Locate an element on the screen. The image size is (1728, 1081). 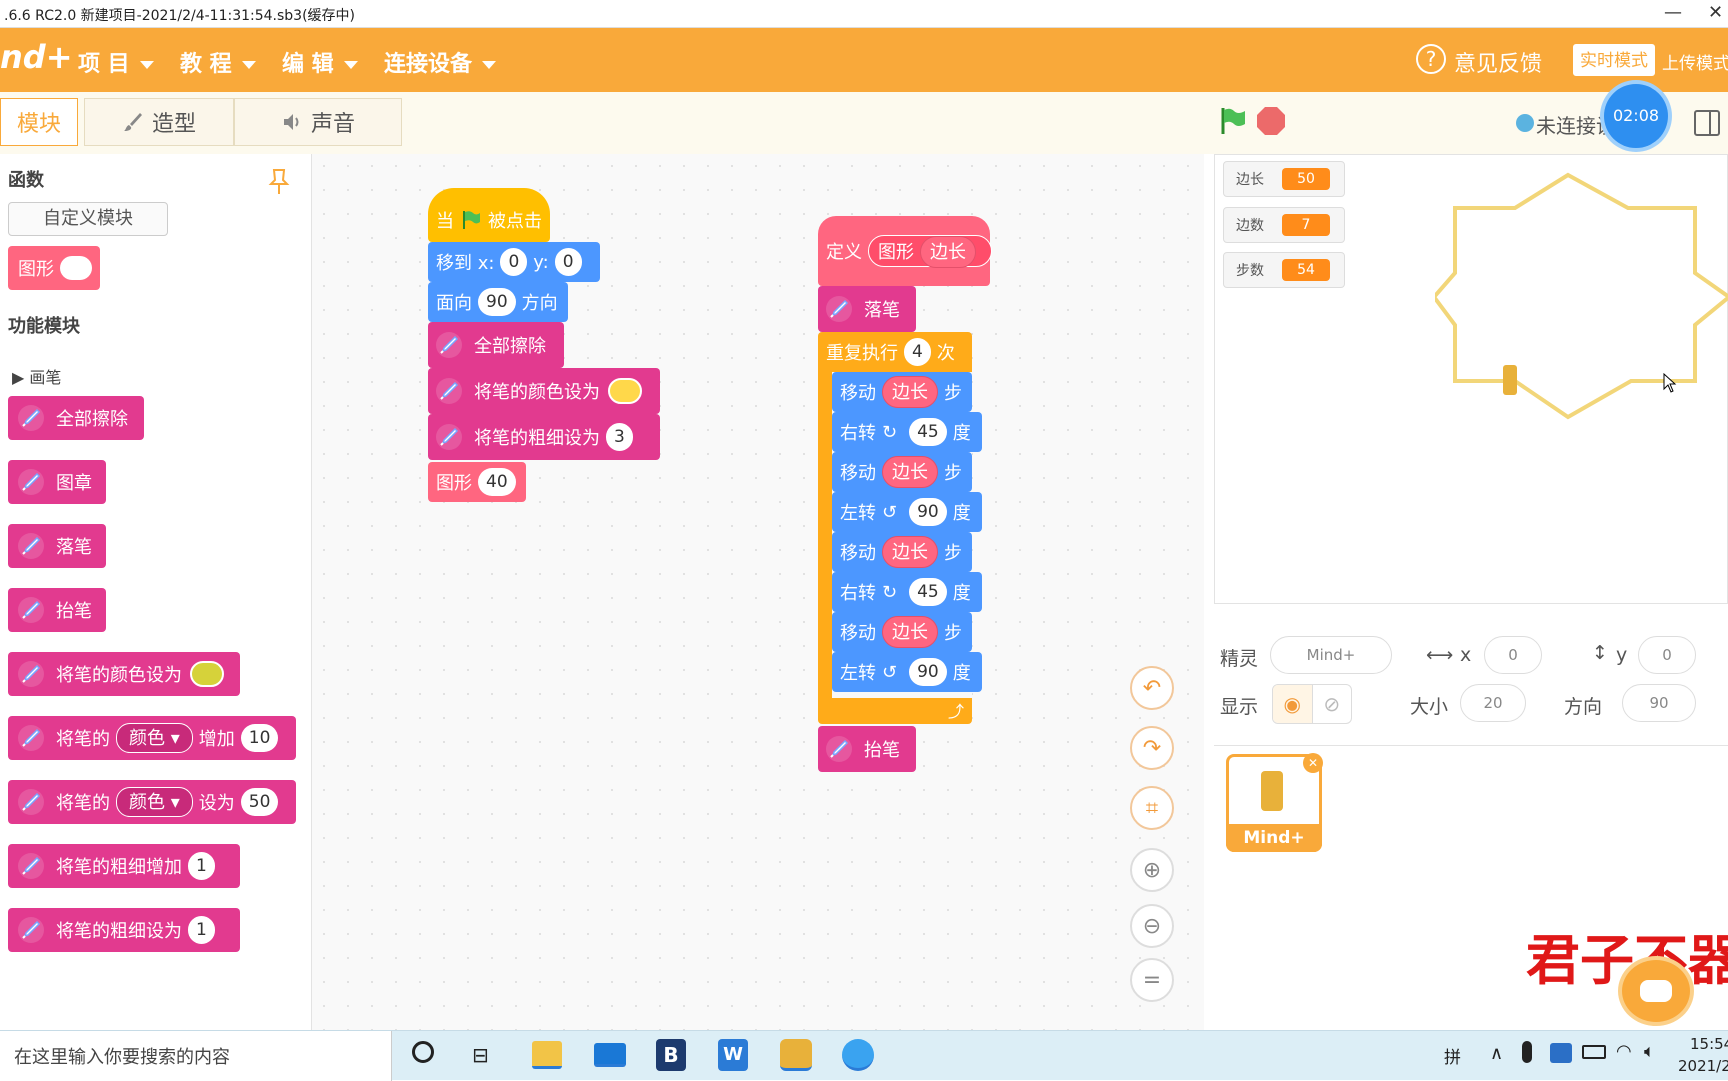
cortana-icon is located at coordinates (423, 1052).